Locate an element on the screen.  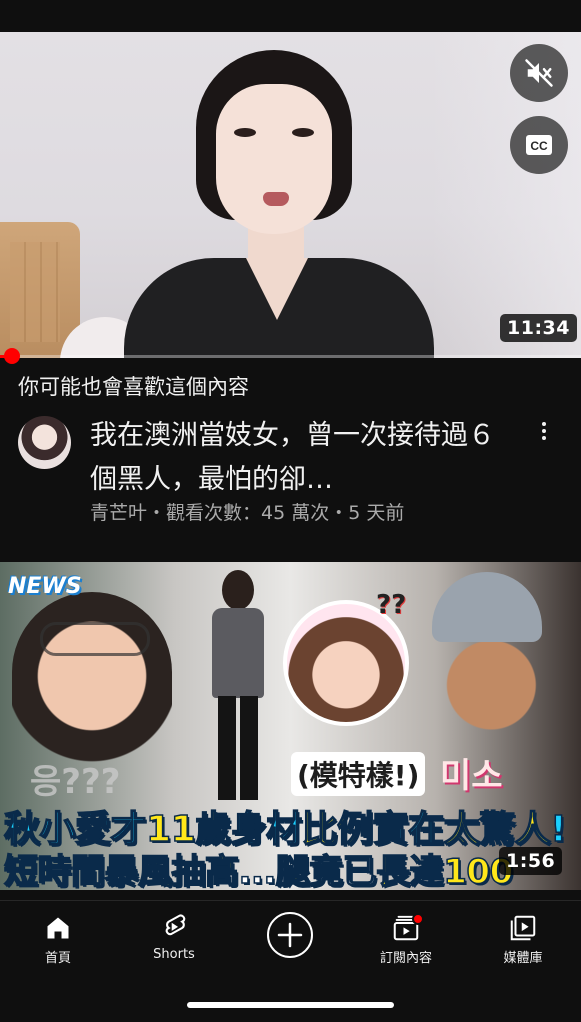
nav-home-label: 首頁 is located at coordinates (57, 958).